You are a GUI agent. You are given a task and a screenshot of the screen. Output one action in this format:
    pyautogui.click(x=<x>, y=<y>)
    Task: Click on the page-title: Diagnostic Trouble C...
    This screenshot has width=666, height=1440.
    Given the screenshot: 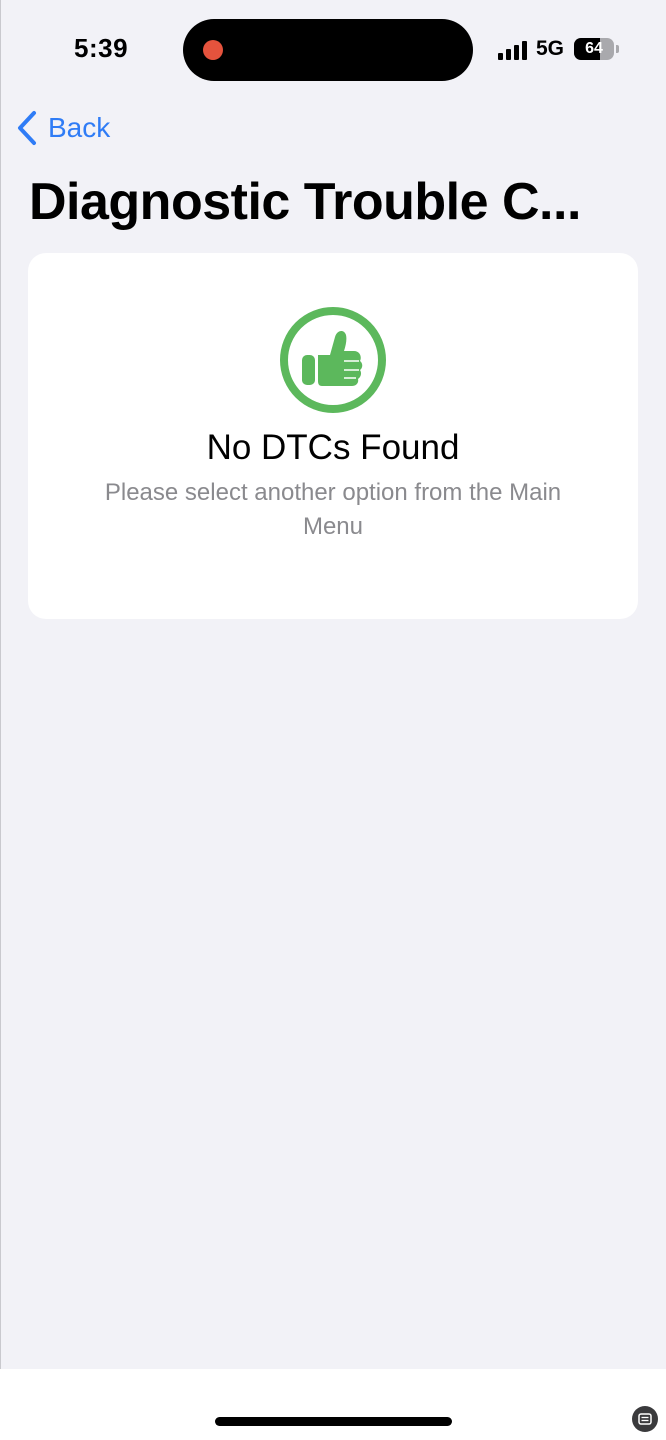 What is the action you would take?
    pyautogui.click(x=305, y=202)
    